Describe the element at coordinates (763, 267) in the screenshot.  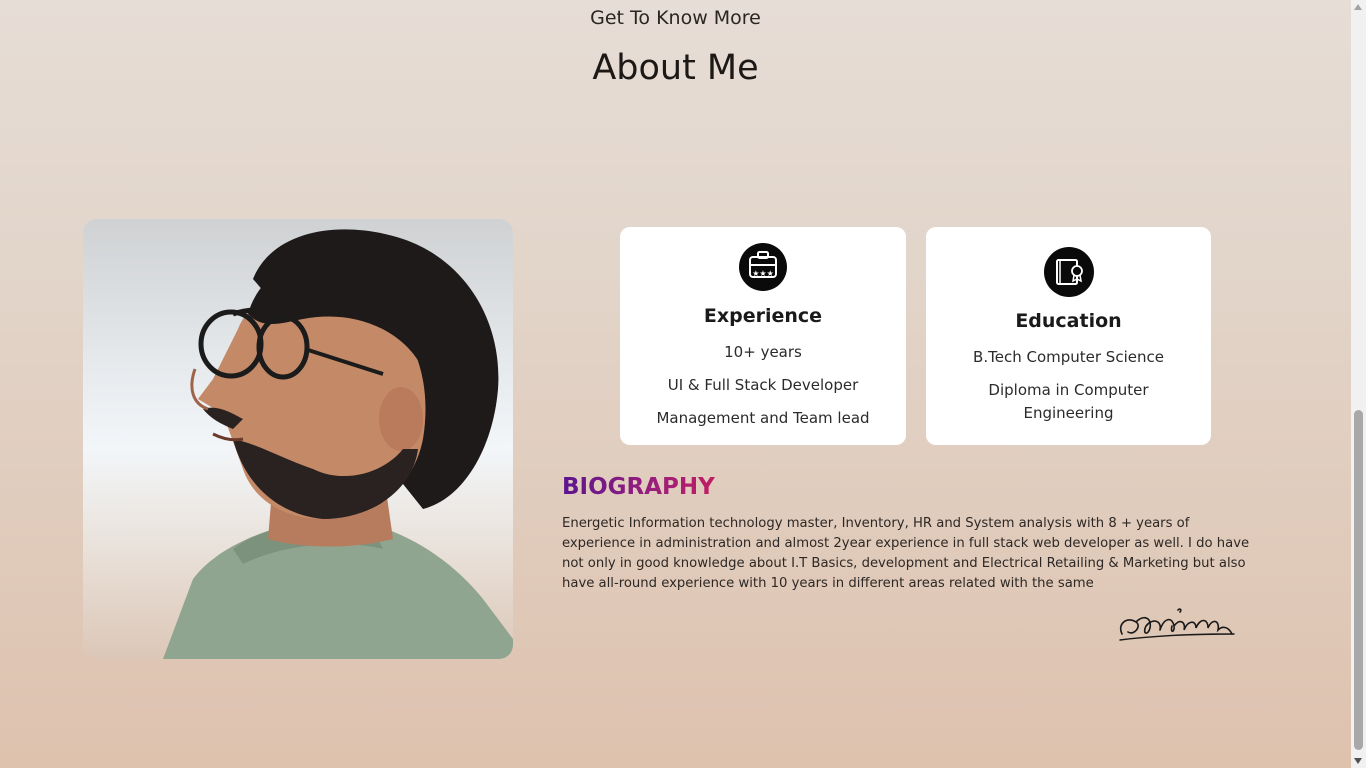
I see `briefcase-stars-icon: ★★★` at that location.